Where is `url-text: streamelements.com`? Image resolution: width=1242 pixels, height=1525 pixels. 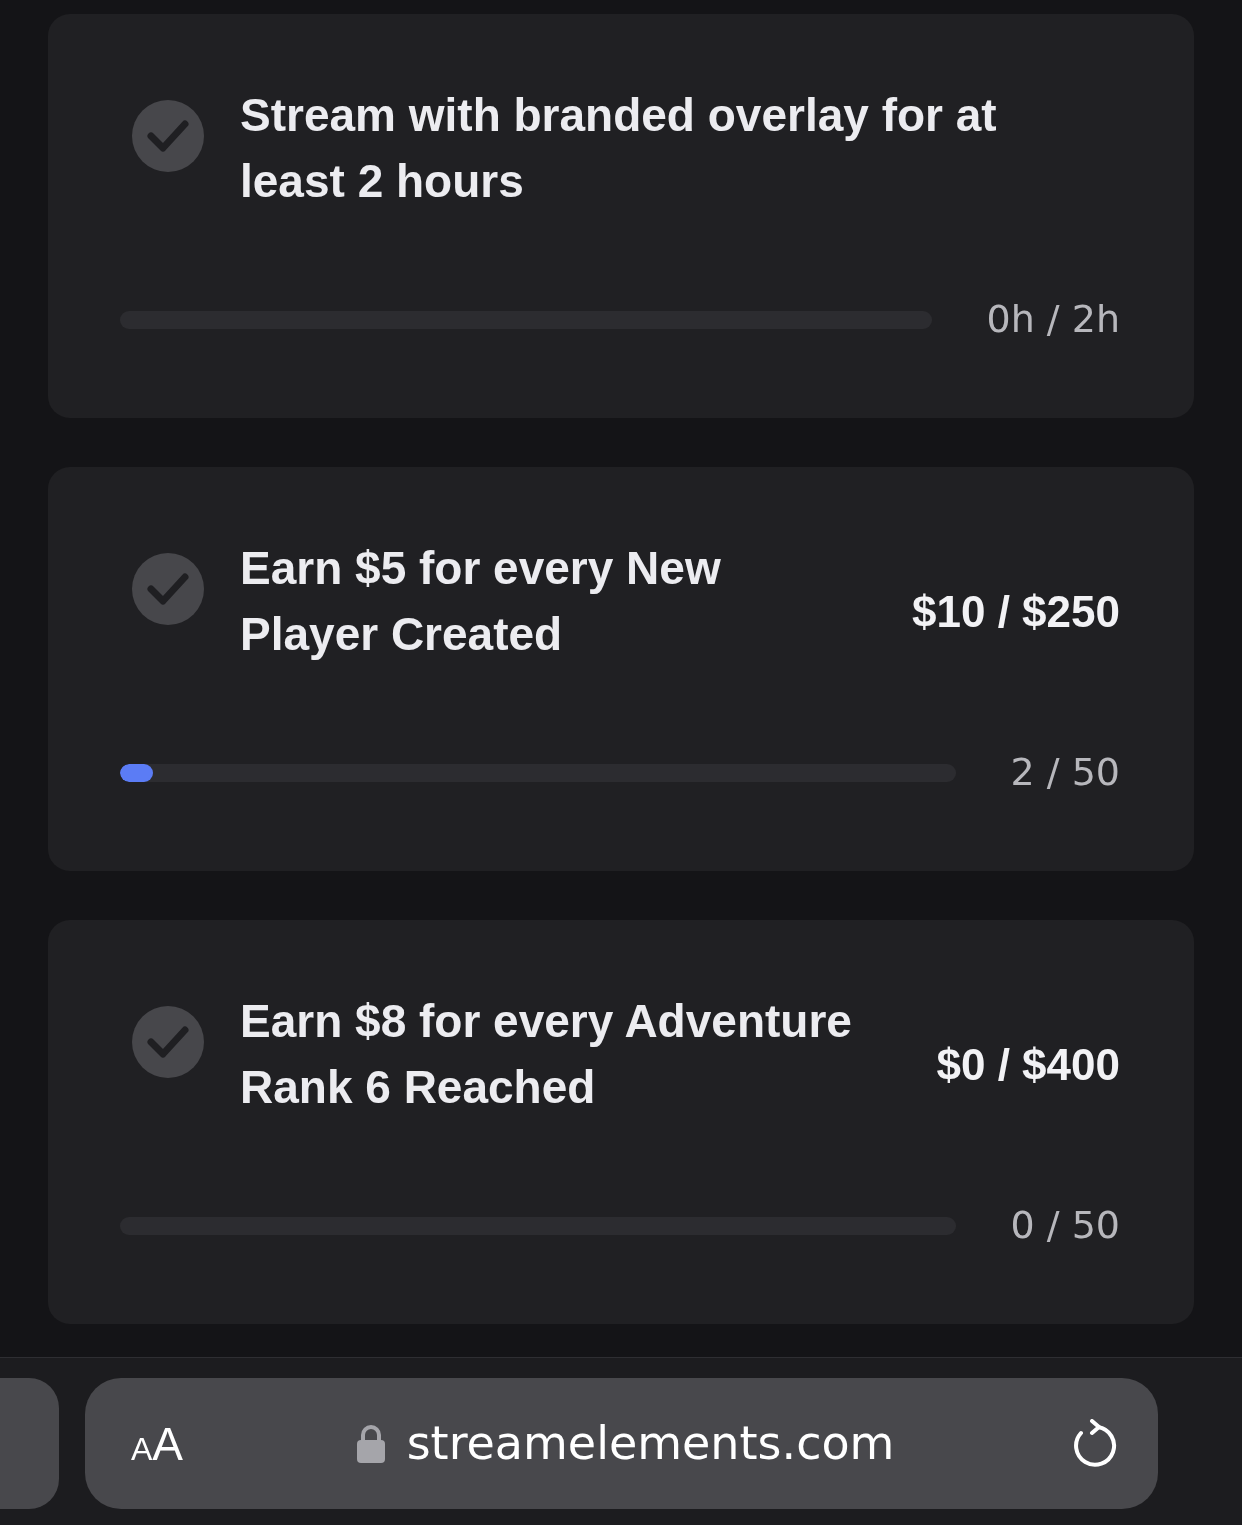
url-text: streamelements.com is located at coordinates (650, 1443).